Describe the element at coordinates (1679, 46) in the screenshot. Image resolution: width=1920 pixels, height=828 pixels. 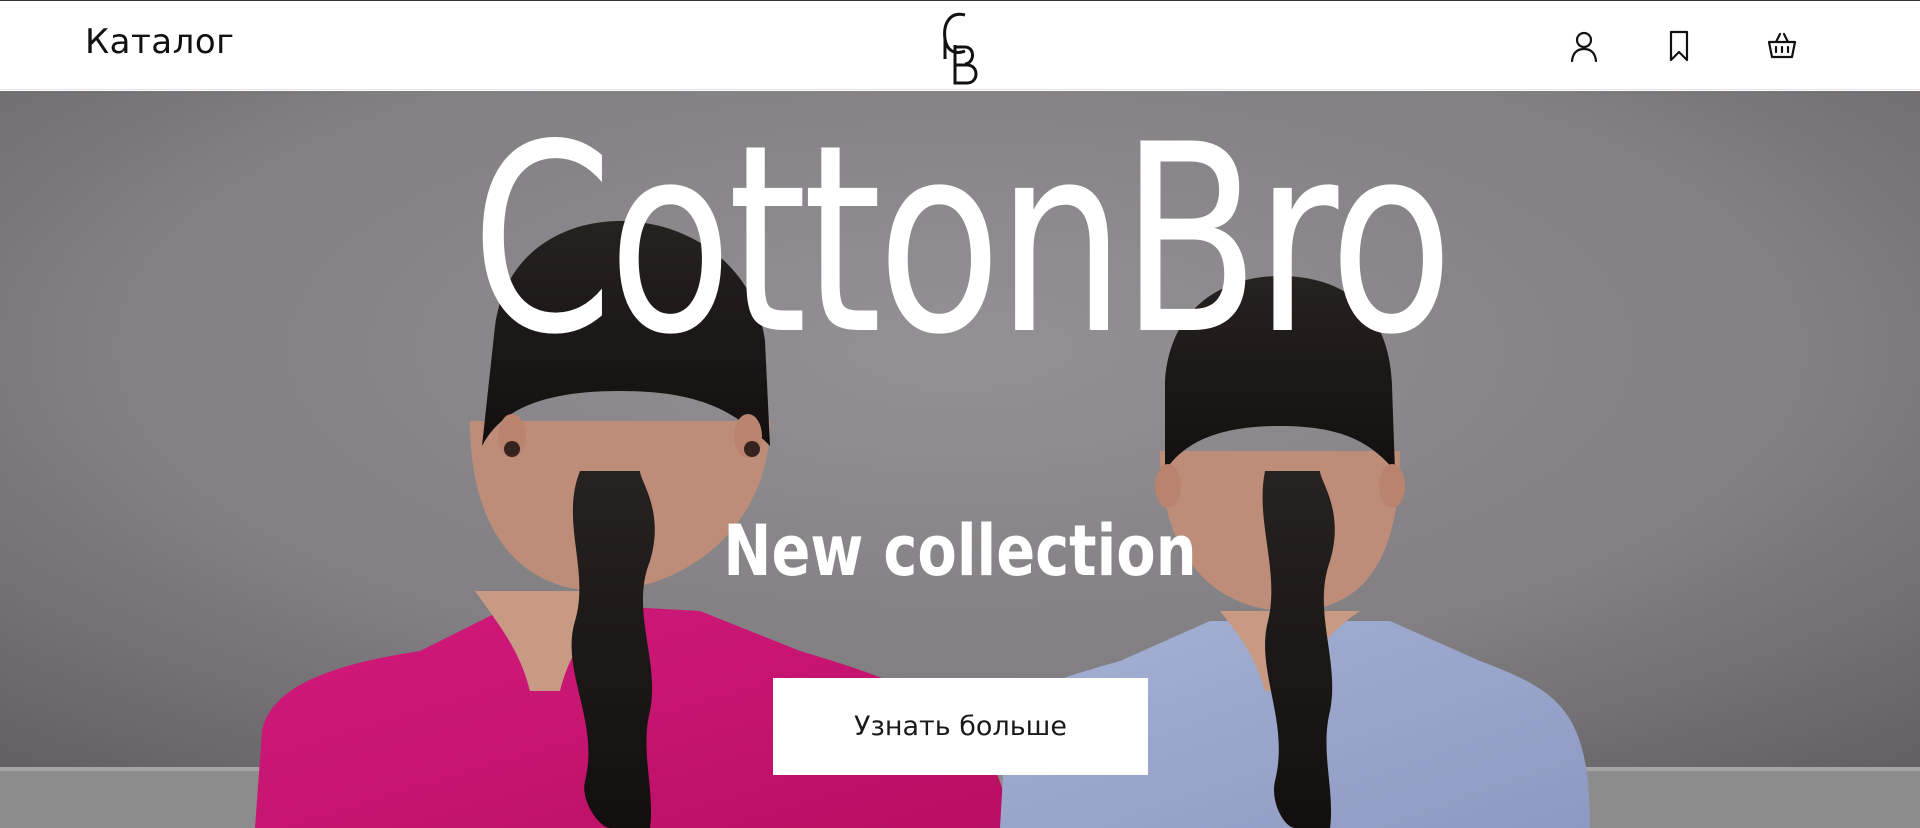
I see `bookmark-icon` at that location.